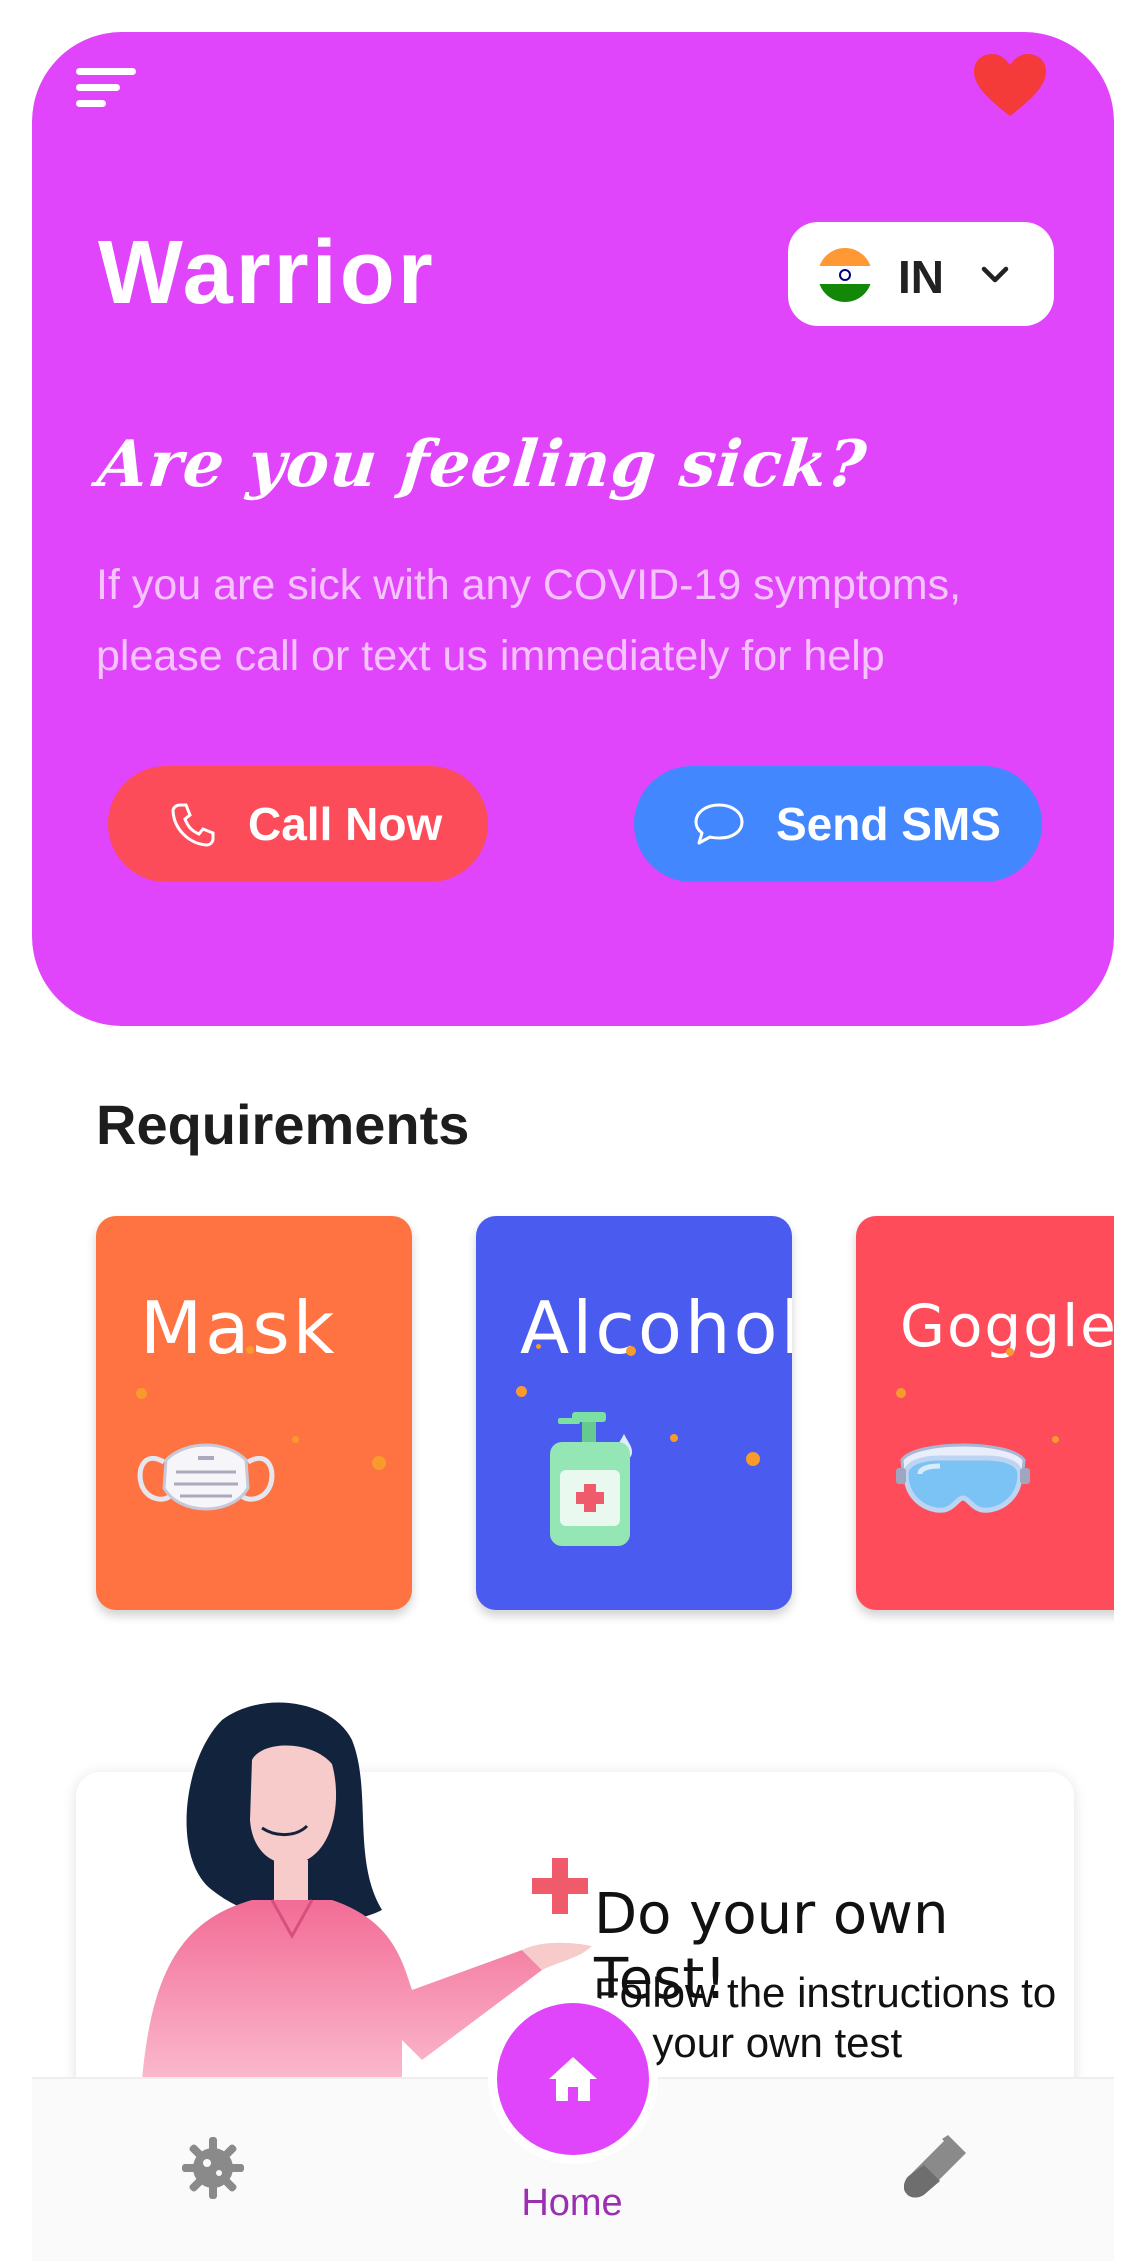  I want to click on home-nav-button, so click(573, 2079).